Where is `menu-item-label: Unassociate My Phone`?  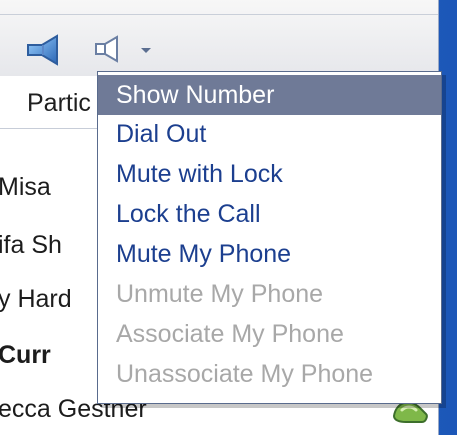
menu-item-label: Unassociate My Phone is located at coordinates (245, 373).